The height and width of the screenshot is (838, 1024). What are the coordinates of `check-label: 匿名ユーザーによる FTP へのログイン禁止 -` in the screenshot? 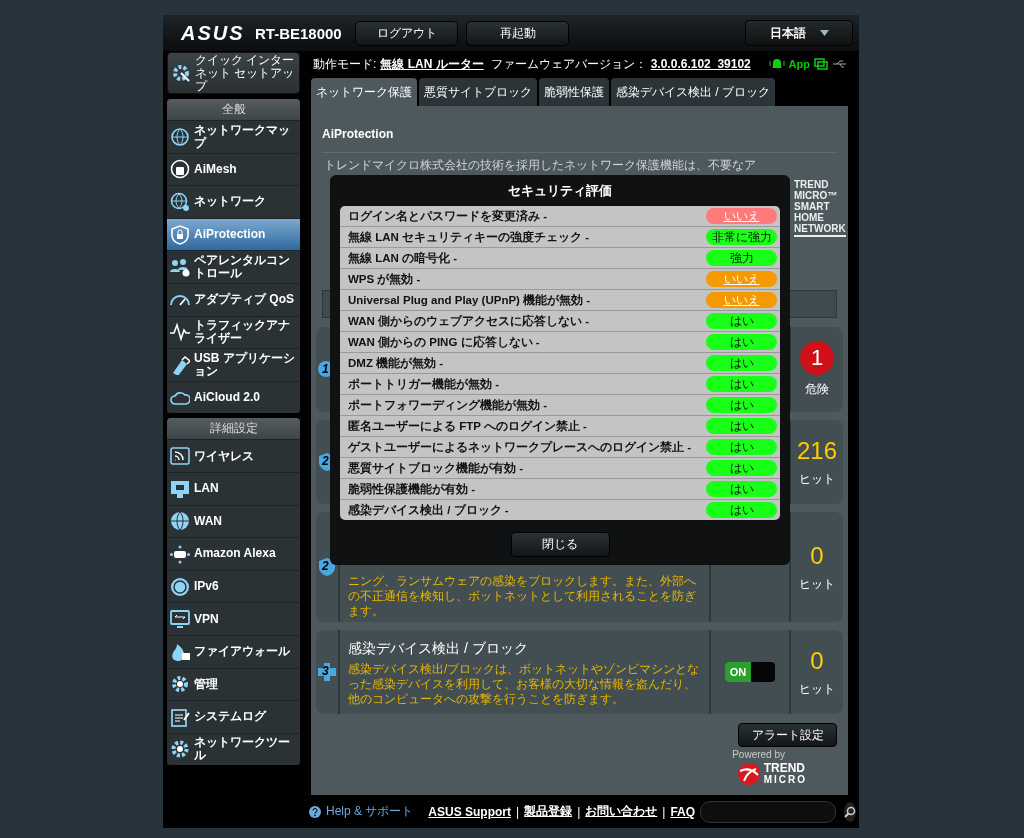 It's located at (468, 426).